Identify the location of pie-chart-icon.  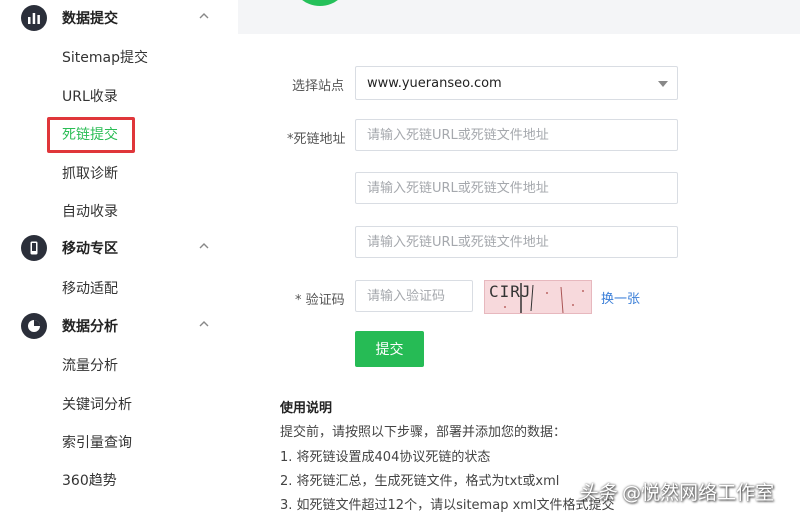
(34, 326).